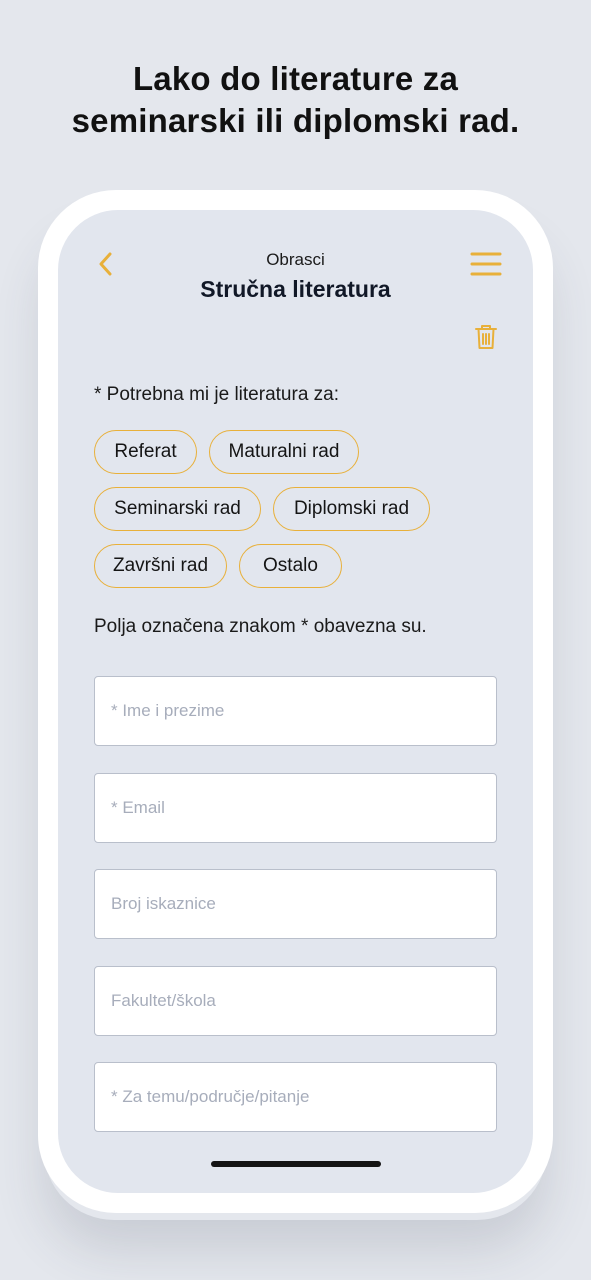 The height and width of the screenshot is (1280, 591). I want to click on trash-icon, so click(486, 337).